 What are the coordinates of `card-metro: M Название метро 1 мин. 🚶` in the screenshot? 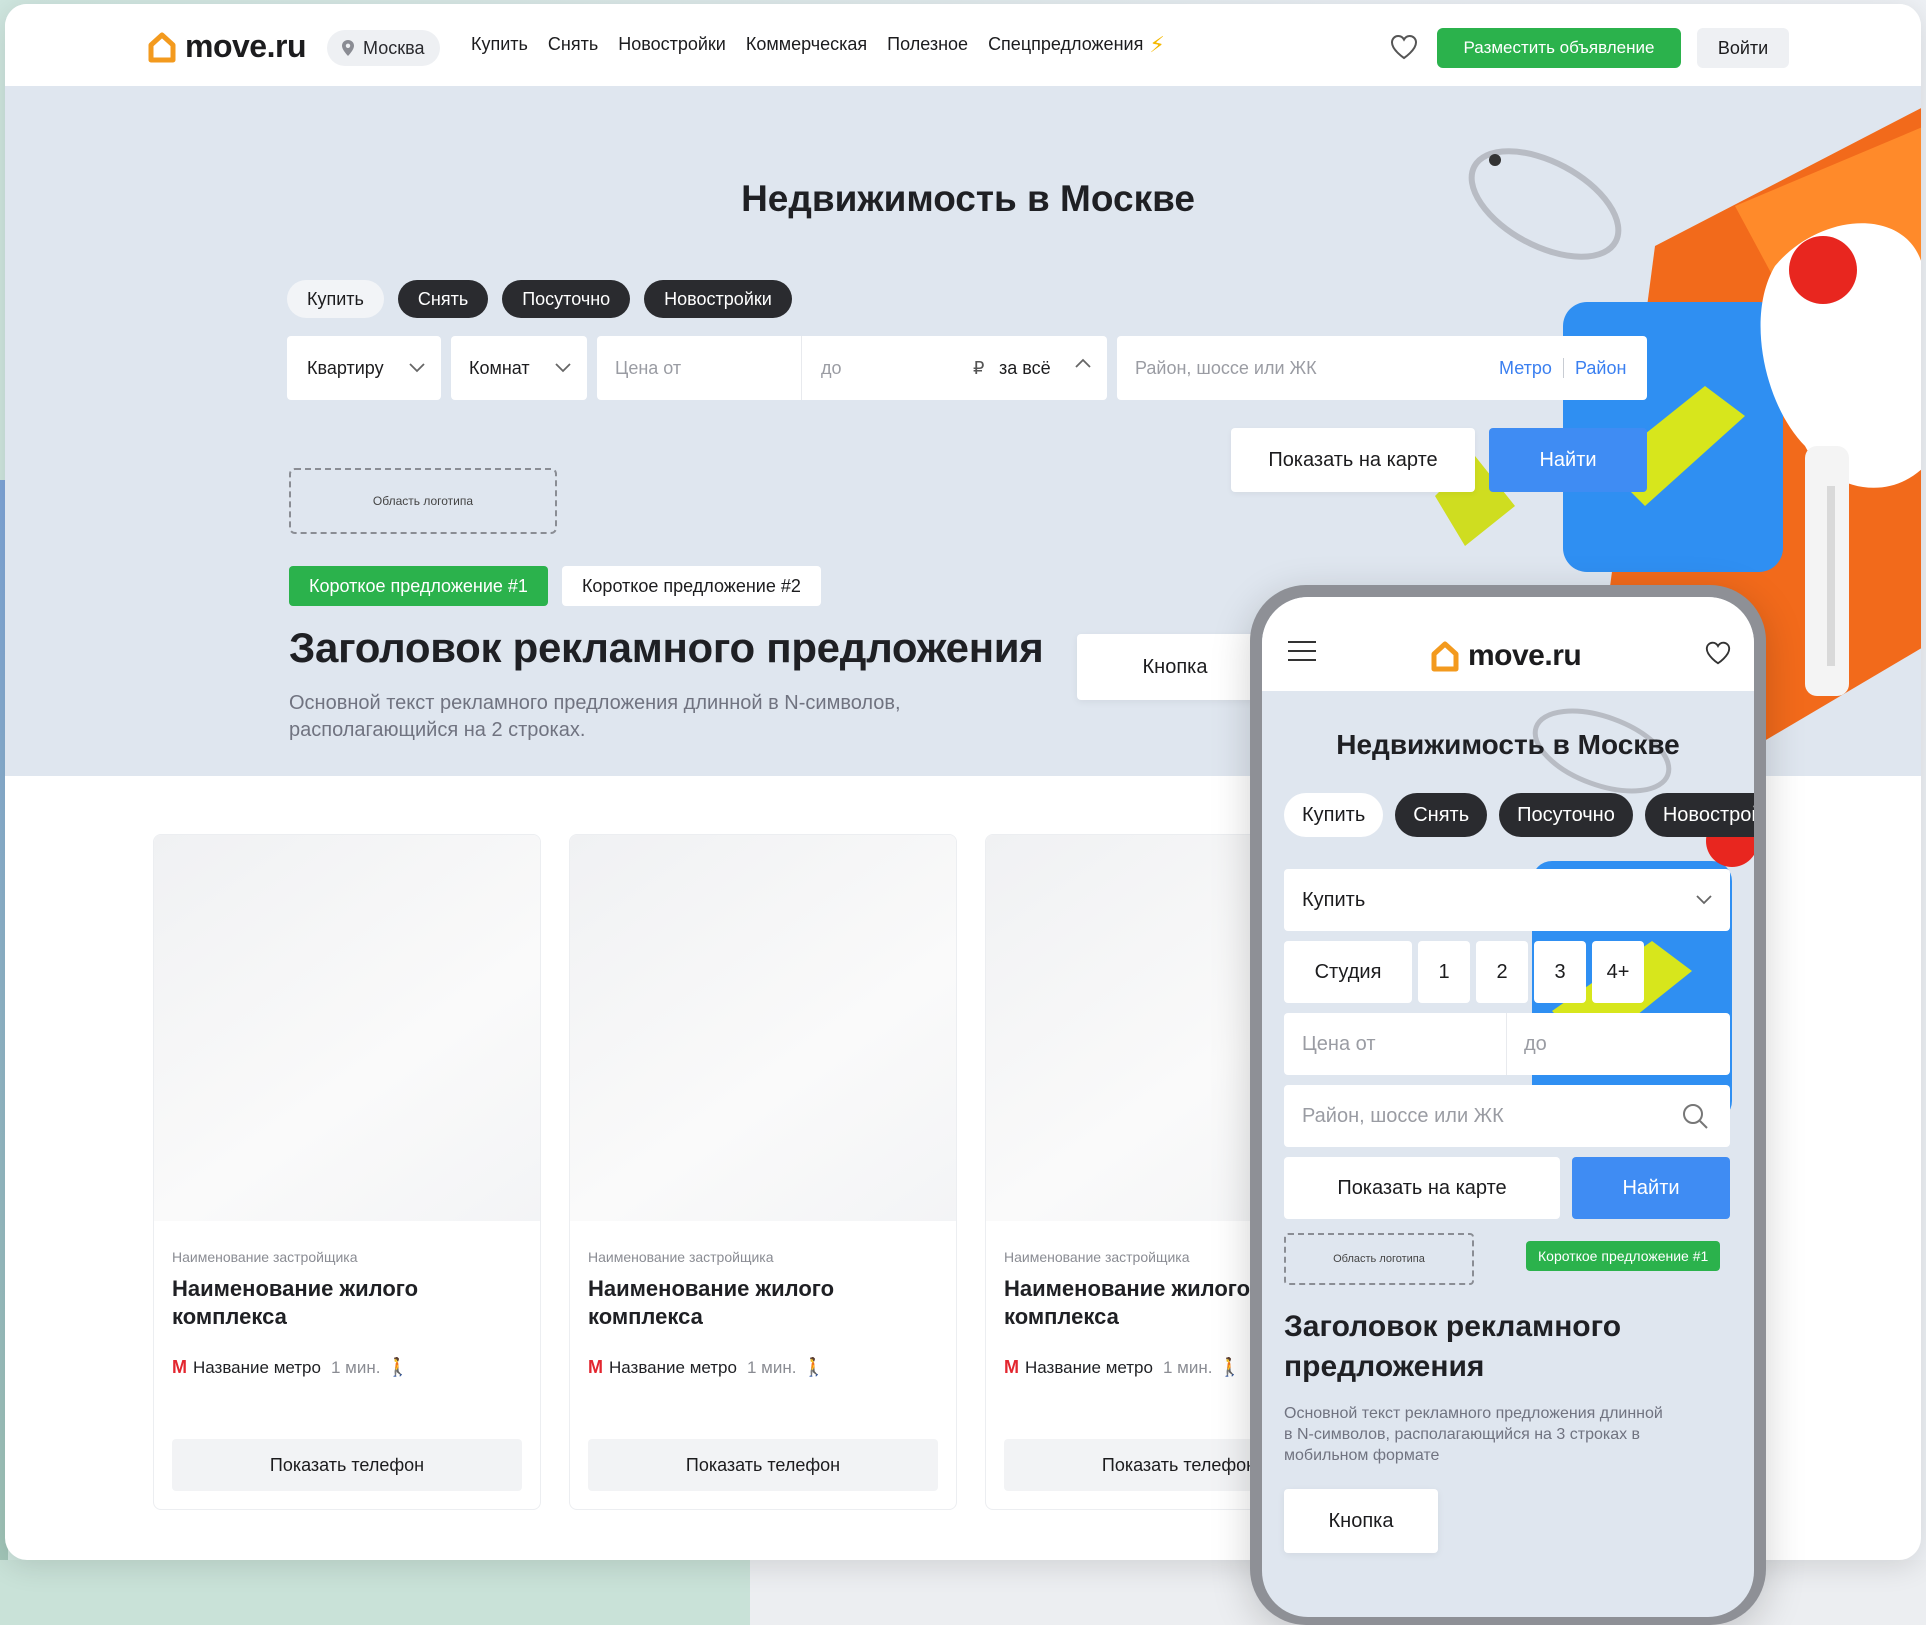 It's located at (1122, 1367).